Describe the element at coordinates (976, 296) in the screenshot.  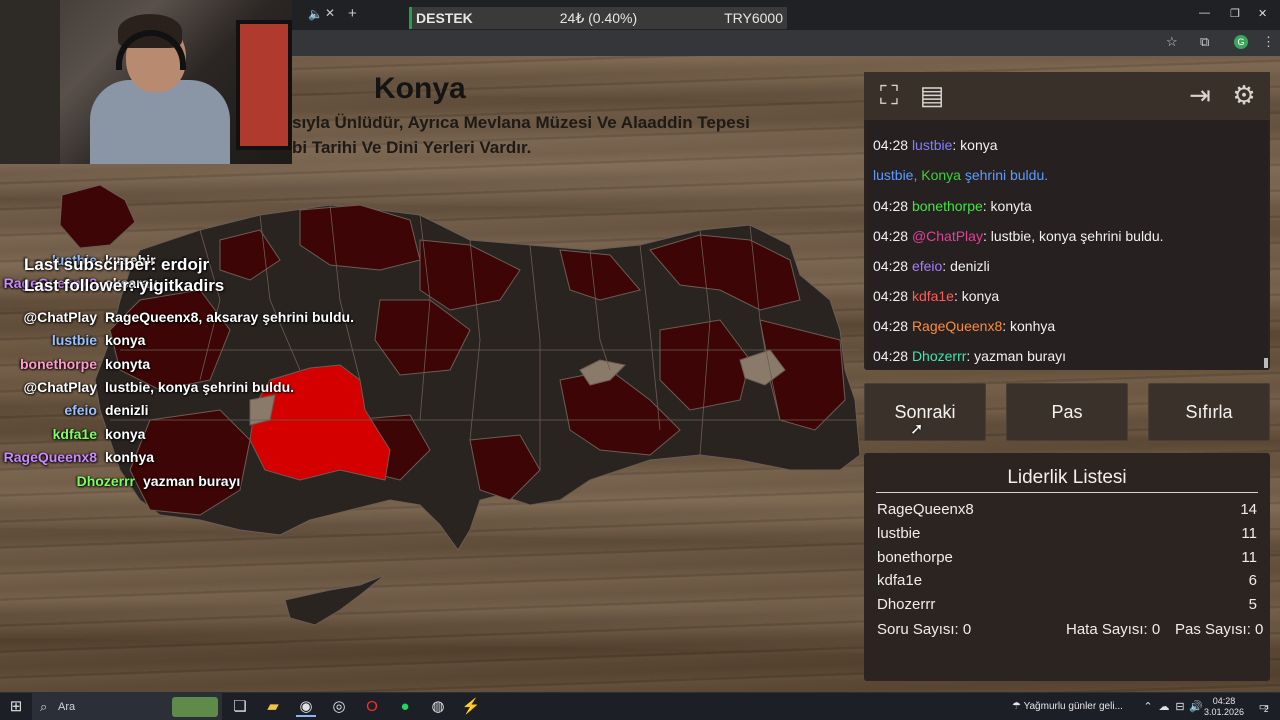
I see `chat-text: : konya` at that location.